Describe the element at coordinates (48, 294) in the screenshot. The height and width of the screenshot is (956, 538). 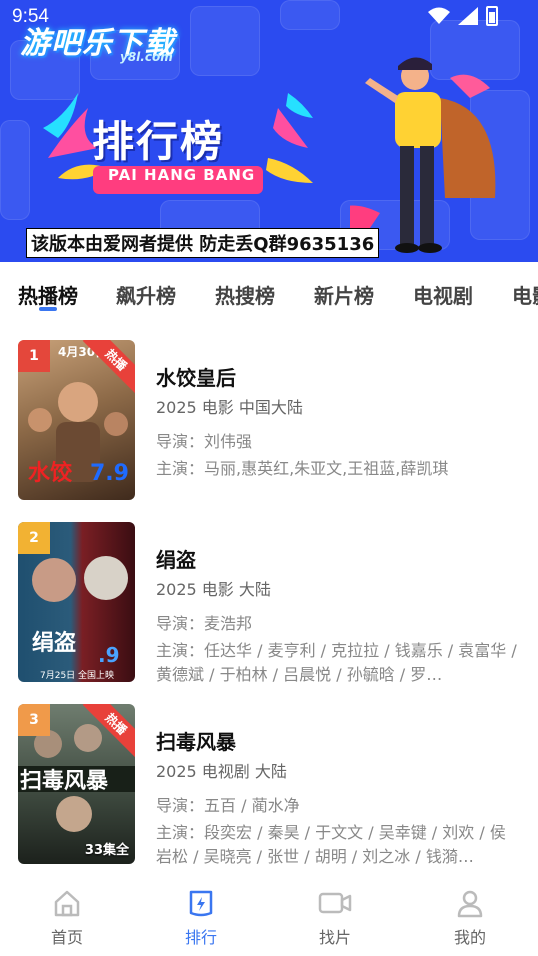
I see `tab-hot-play: 热播榜` at that location.